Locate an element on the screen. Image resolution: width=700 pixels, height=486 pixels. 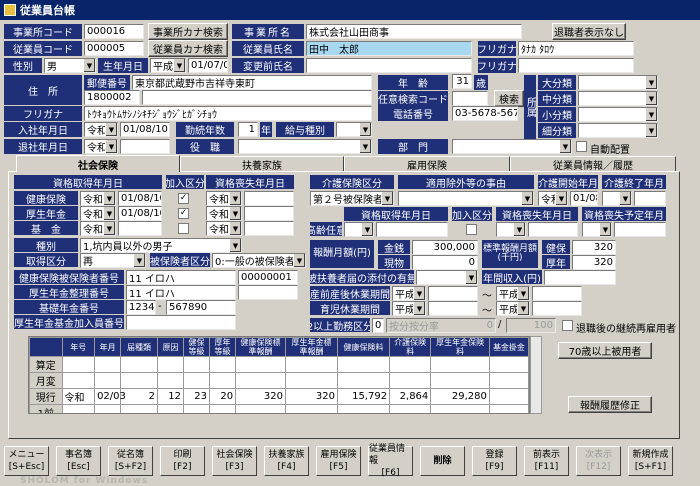
fund-join-checkbox is located at coordinates (183, 228).